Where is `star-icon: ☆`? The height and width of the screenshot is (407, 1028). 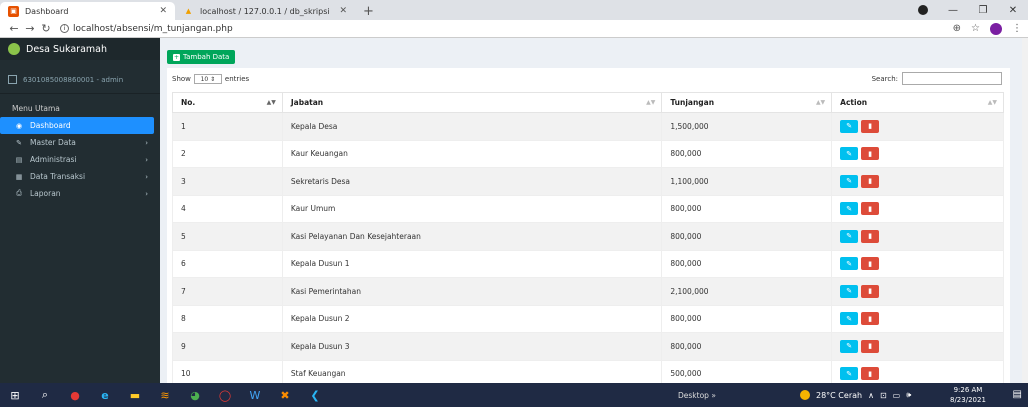 star-icon: ☆ is located at coordinates (975, 28).